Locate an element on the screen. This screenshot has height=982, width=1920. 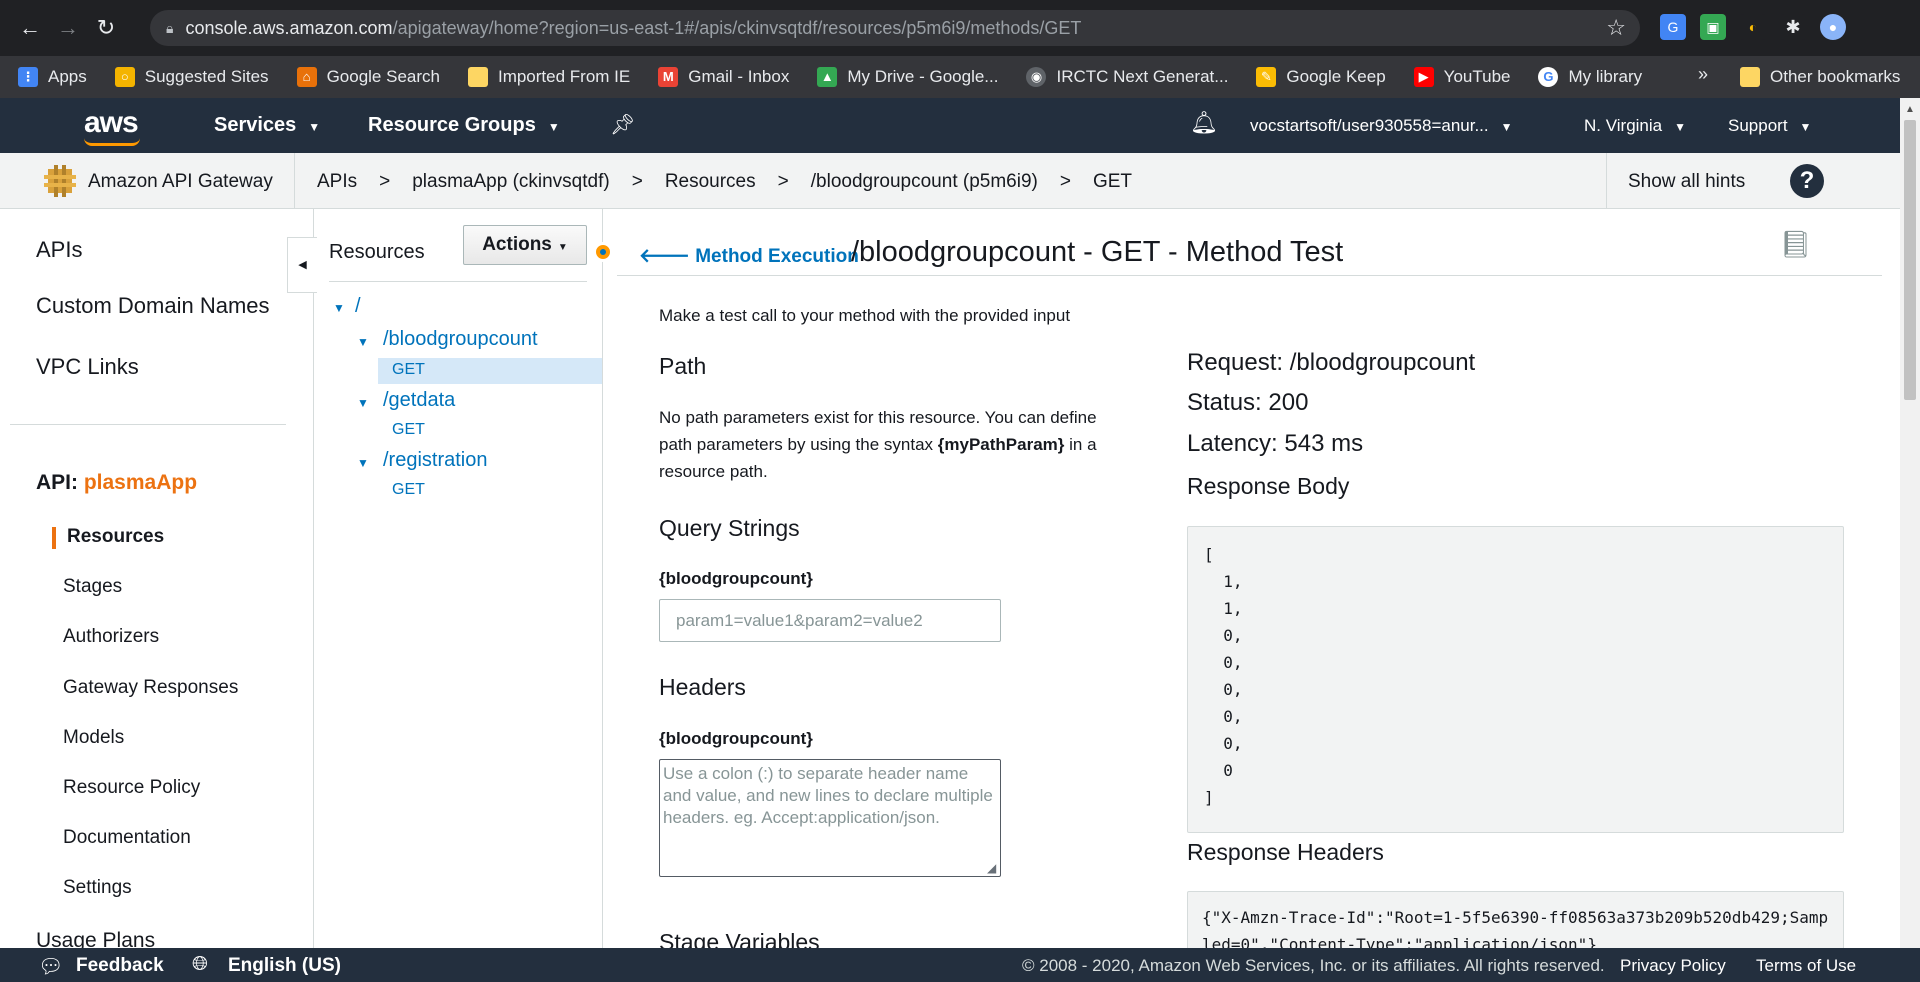
active-indicator is located at coordinates (54, 538).